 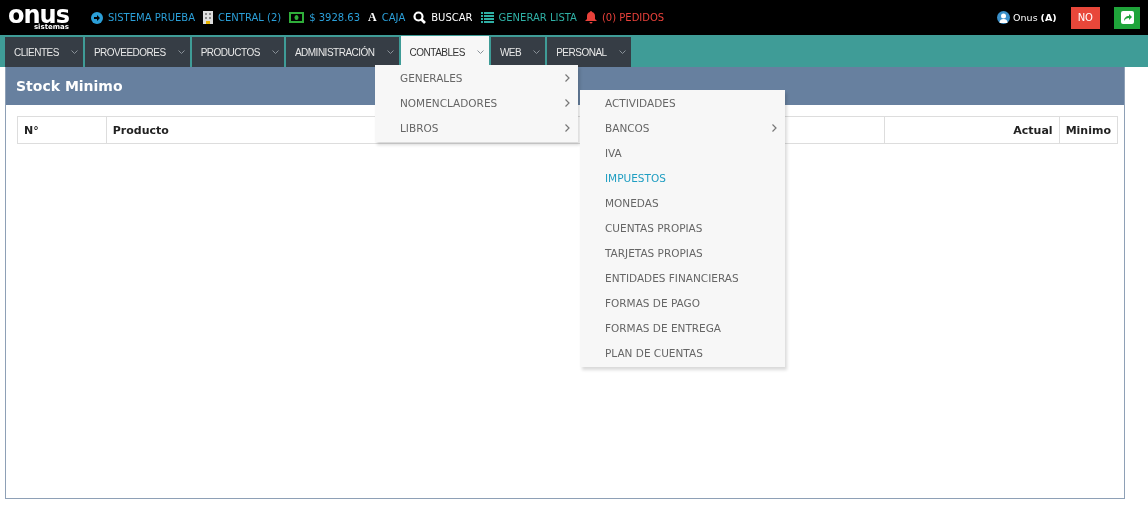 I want to click on menu-item: ENTIDADES FINANCIERAS, so click(x=682, y=277).